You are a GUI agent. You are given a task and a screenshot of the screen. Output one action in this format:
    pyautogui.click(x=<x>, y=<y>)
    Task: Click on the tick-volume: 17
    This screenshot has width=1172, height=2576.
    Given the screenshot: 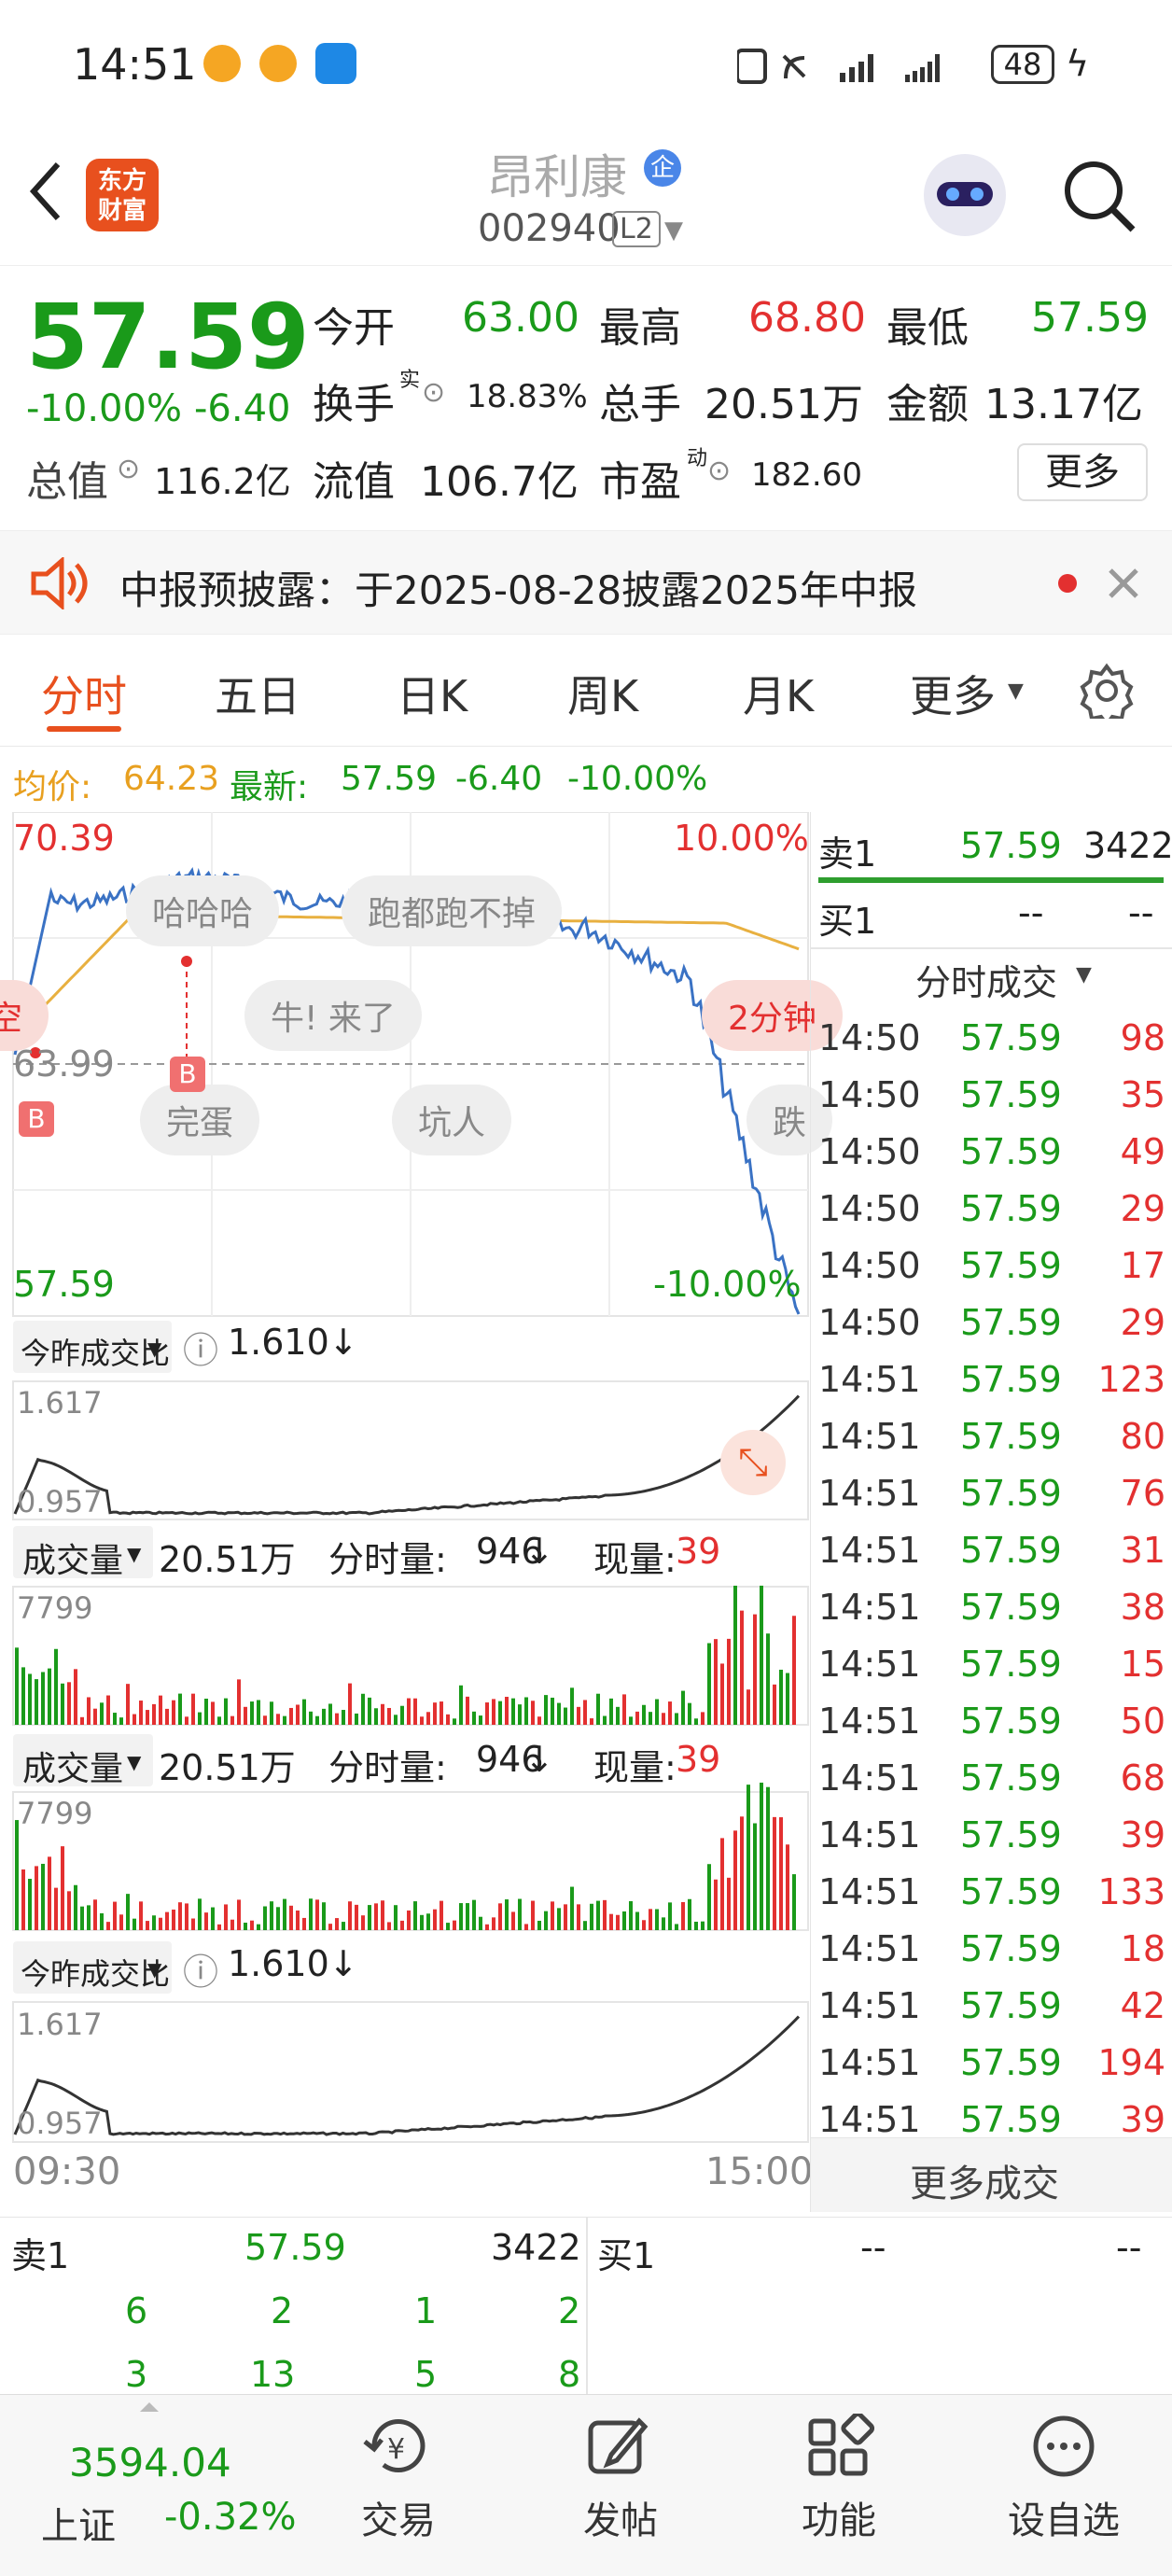 What is the action you would take?
    pyautogui.click(x=1142, y=1265)
    